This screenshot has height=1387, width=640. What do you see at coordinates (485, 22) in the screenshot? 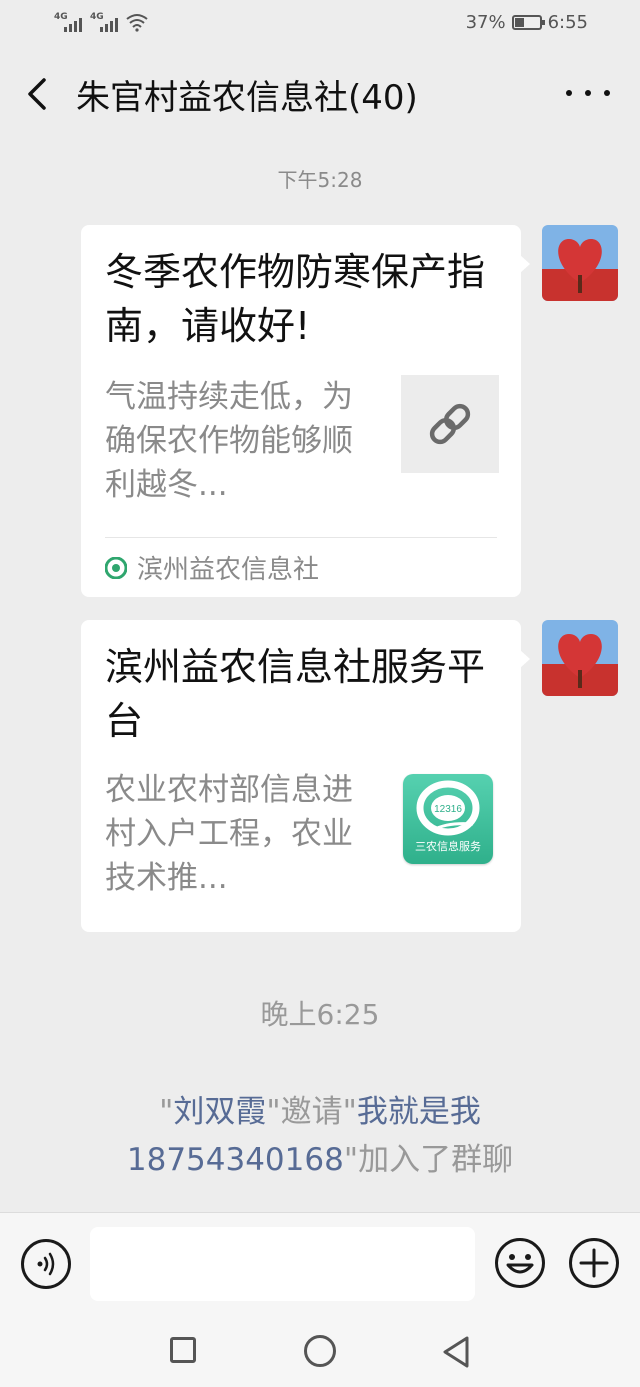
I see `battery-percent: 37%` at bounding box center [485, 22].